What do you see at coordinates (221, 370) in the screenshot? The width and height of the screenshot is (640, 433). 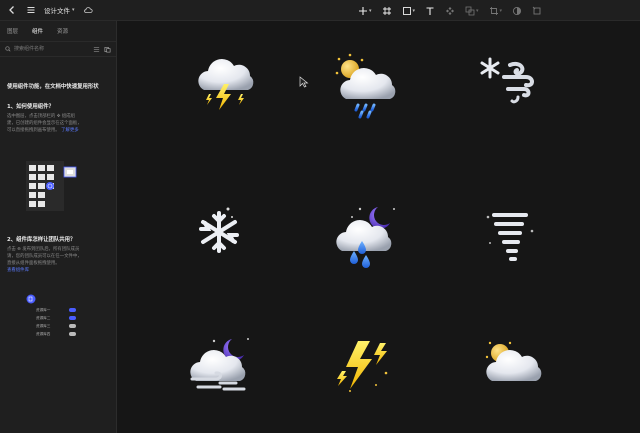 I see `night-fog-icon` at bounding box center [221, 370].